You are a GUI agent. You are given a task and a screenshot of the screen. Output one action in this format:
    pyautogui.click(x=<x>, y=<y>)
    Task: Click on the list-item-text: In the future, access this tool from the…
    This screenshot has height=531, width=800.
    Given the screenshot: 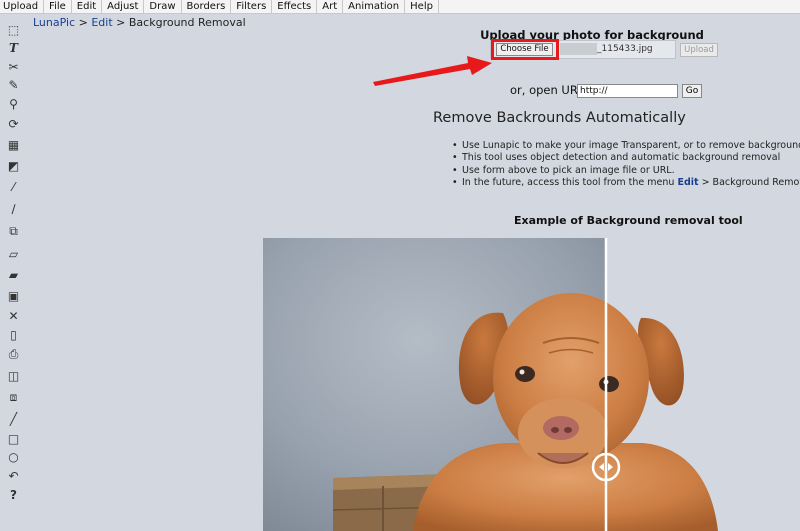 What is the action you would take?
    pyautogui.click(x=570, y=182)
    